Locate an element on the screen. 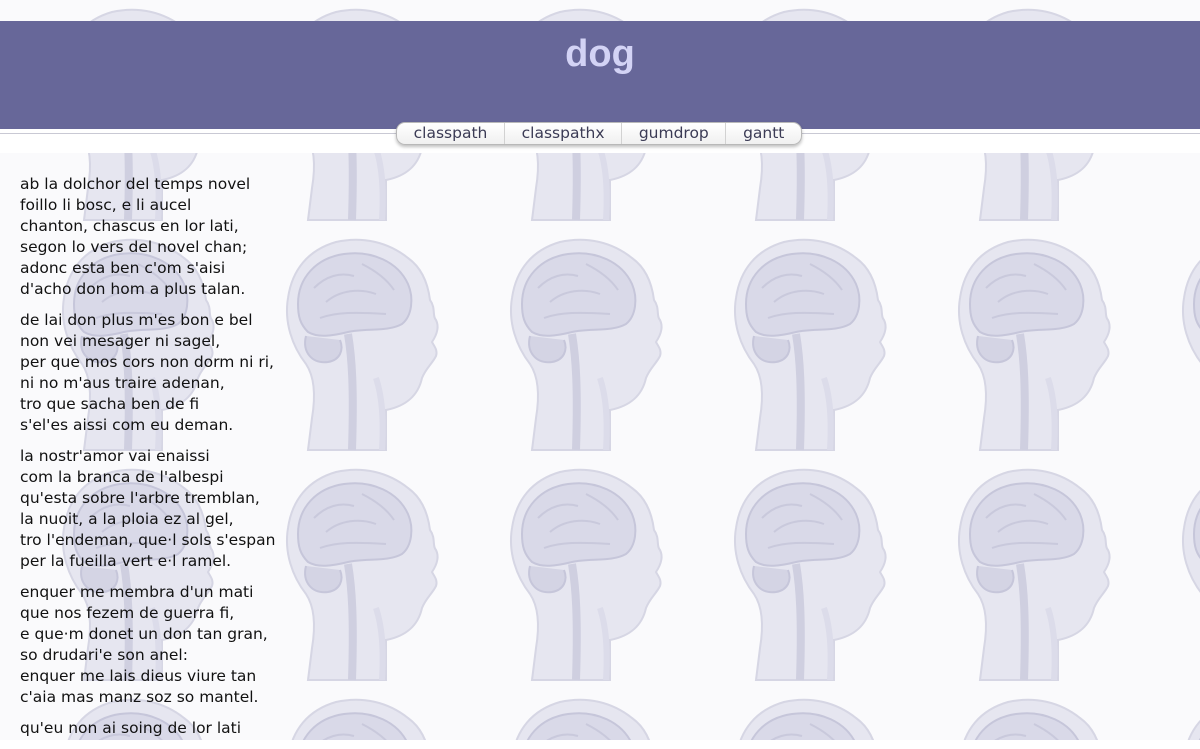 This screenshot has width=1200, height=749. poem-line: chanton, chascus en lor lati, is located at coordinates (129, 226).